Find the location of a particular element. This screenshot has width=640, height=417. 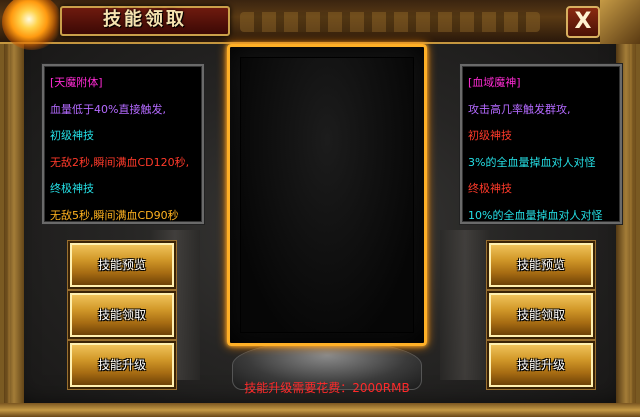

skill-name: [血域魔神] is located at coordinates (494, 82).